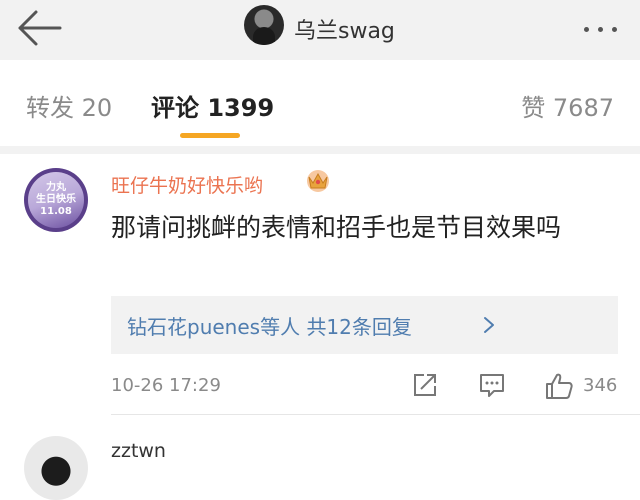 This screenshot has height=500, width=640. What do you see at coordinates (212, 105) in the screenshot?
I see `tab-comments: 评论 1399` at bounding box center [212, 105].